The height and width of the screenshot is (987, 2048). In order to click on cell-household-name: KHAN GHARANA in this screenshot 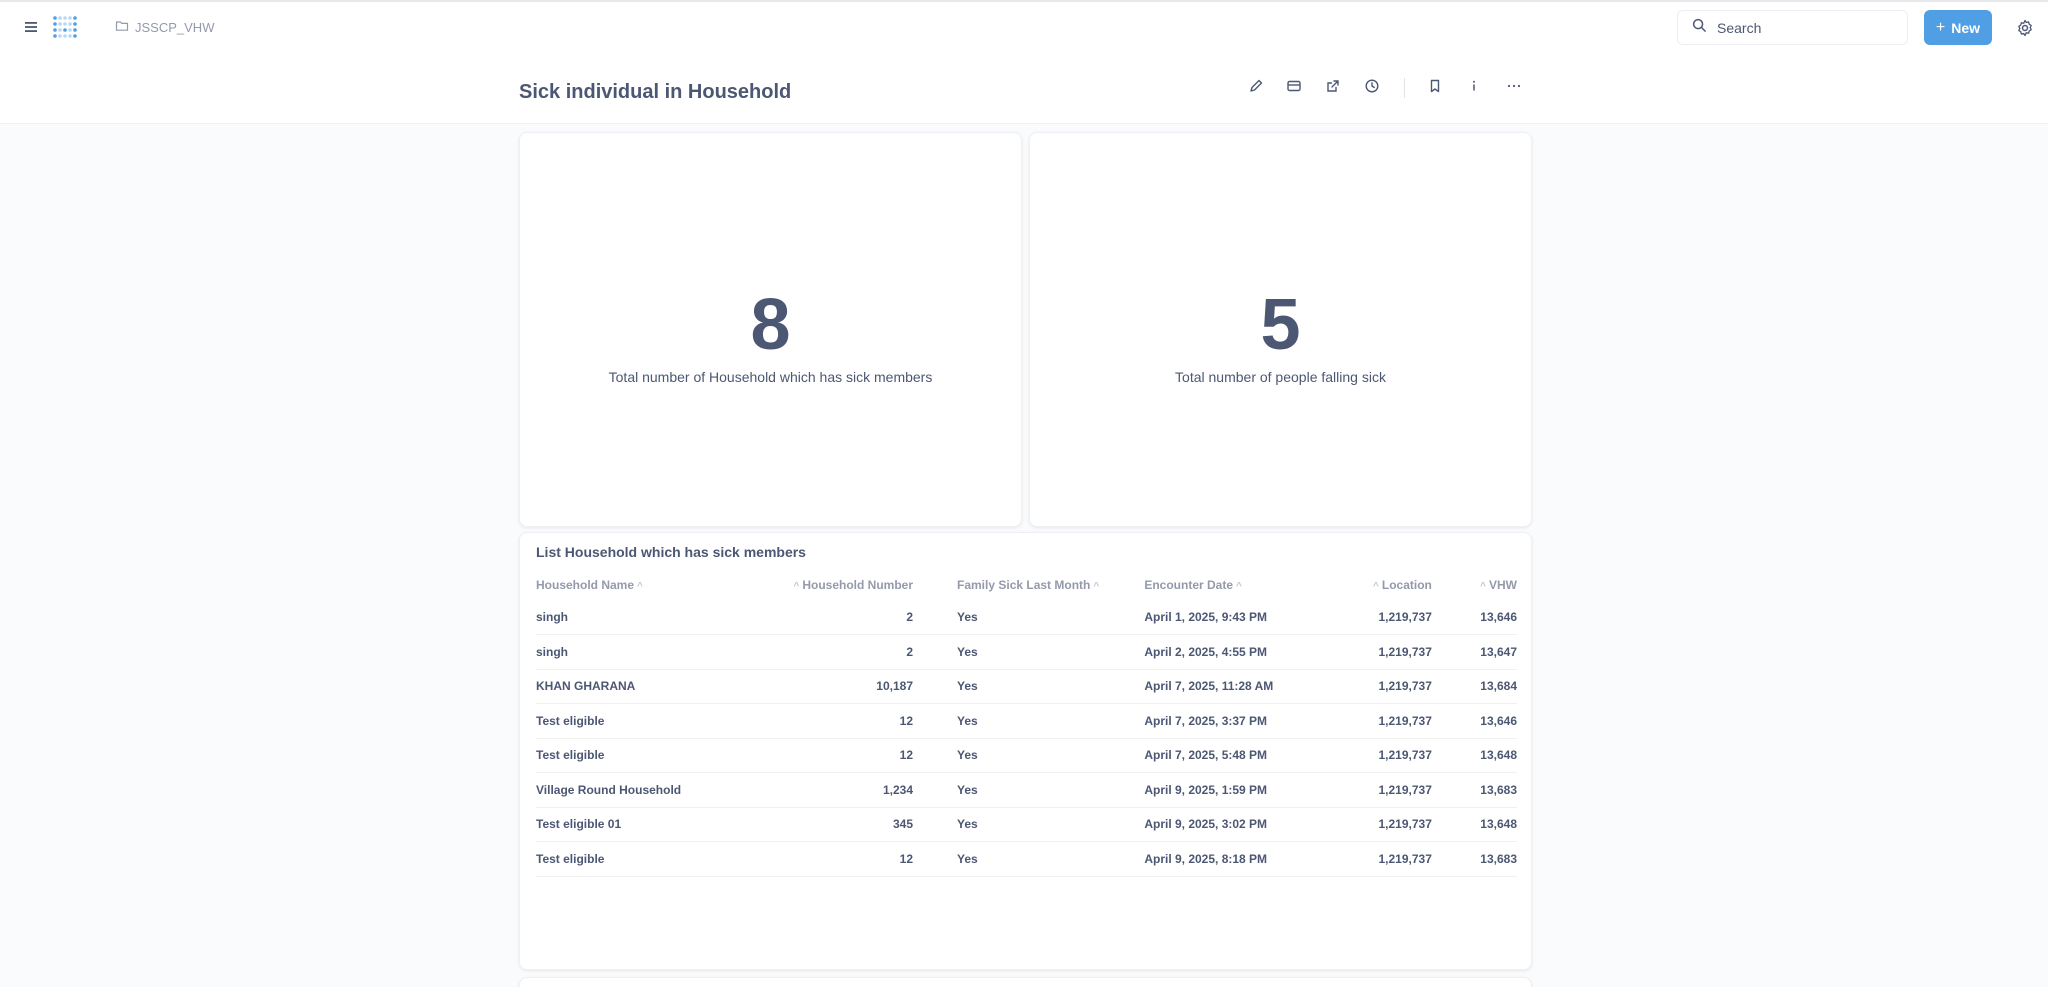, I will do `click(663, 686)`.